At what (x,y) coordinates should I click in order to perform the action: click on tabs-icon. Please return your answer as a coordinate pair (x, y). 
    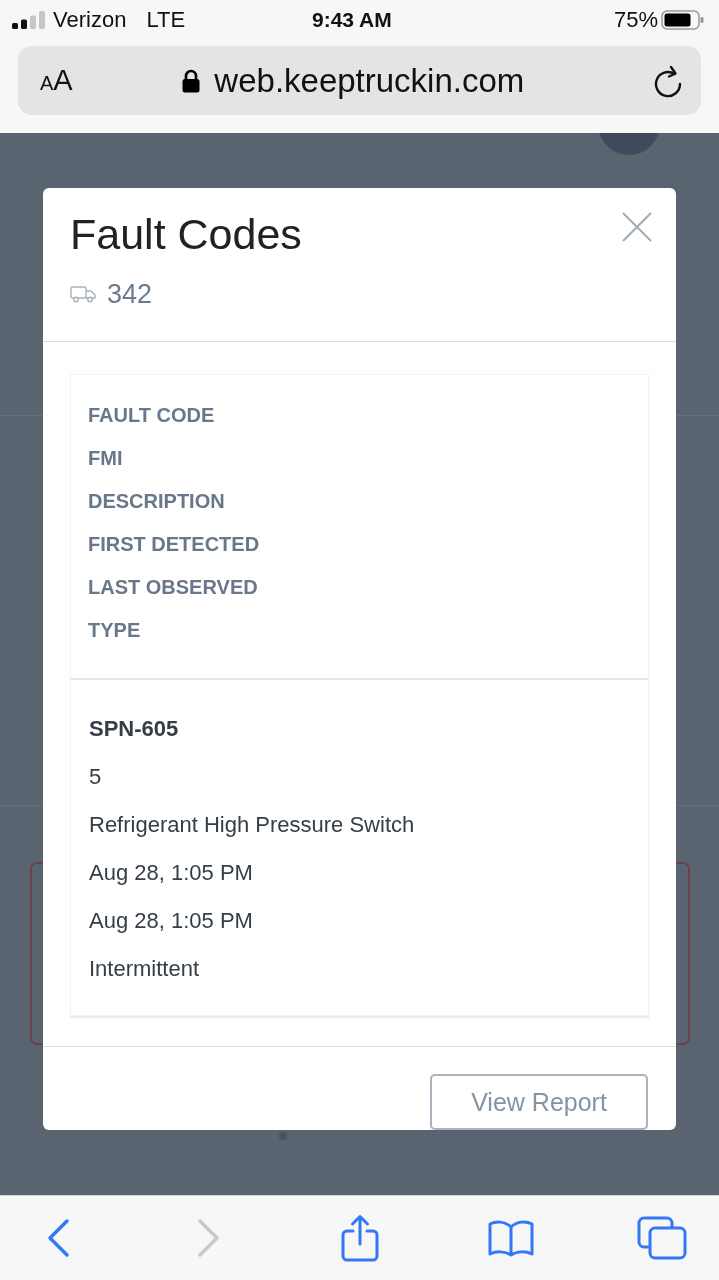
    Looking at the image, I should click on (662, 1238).